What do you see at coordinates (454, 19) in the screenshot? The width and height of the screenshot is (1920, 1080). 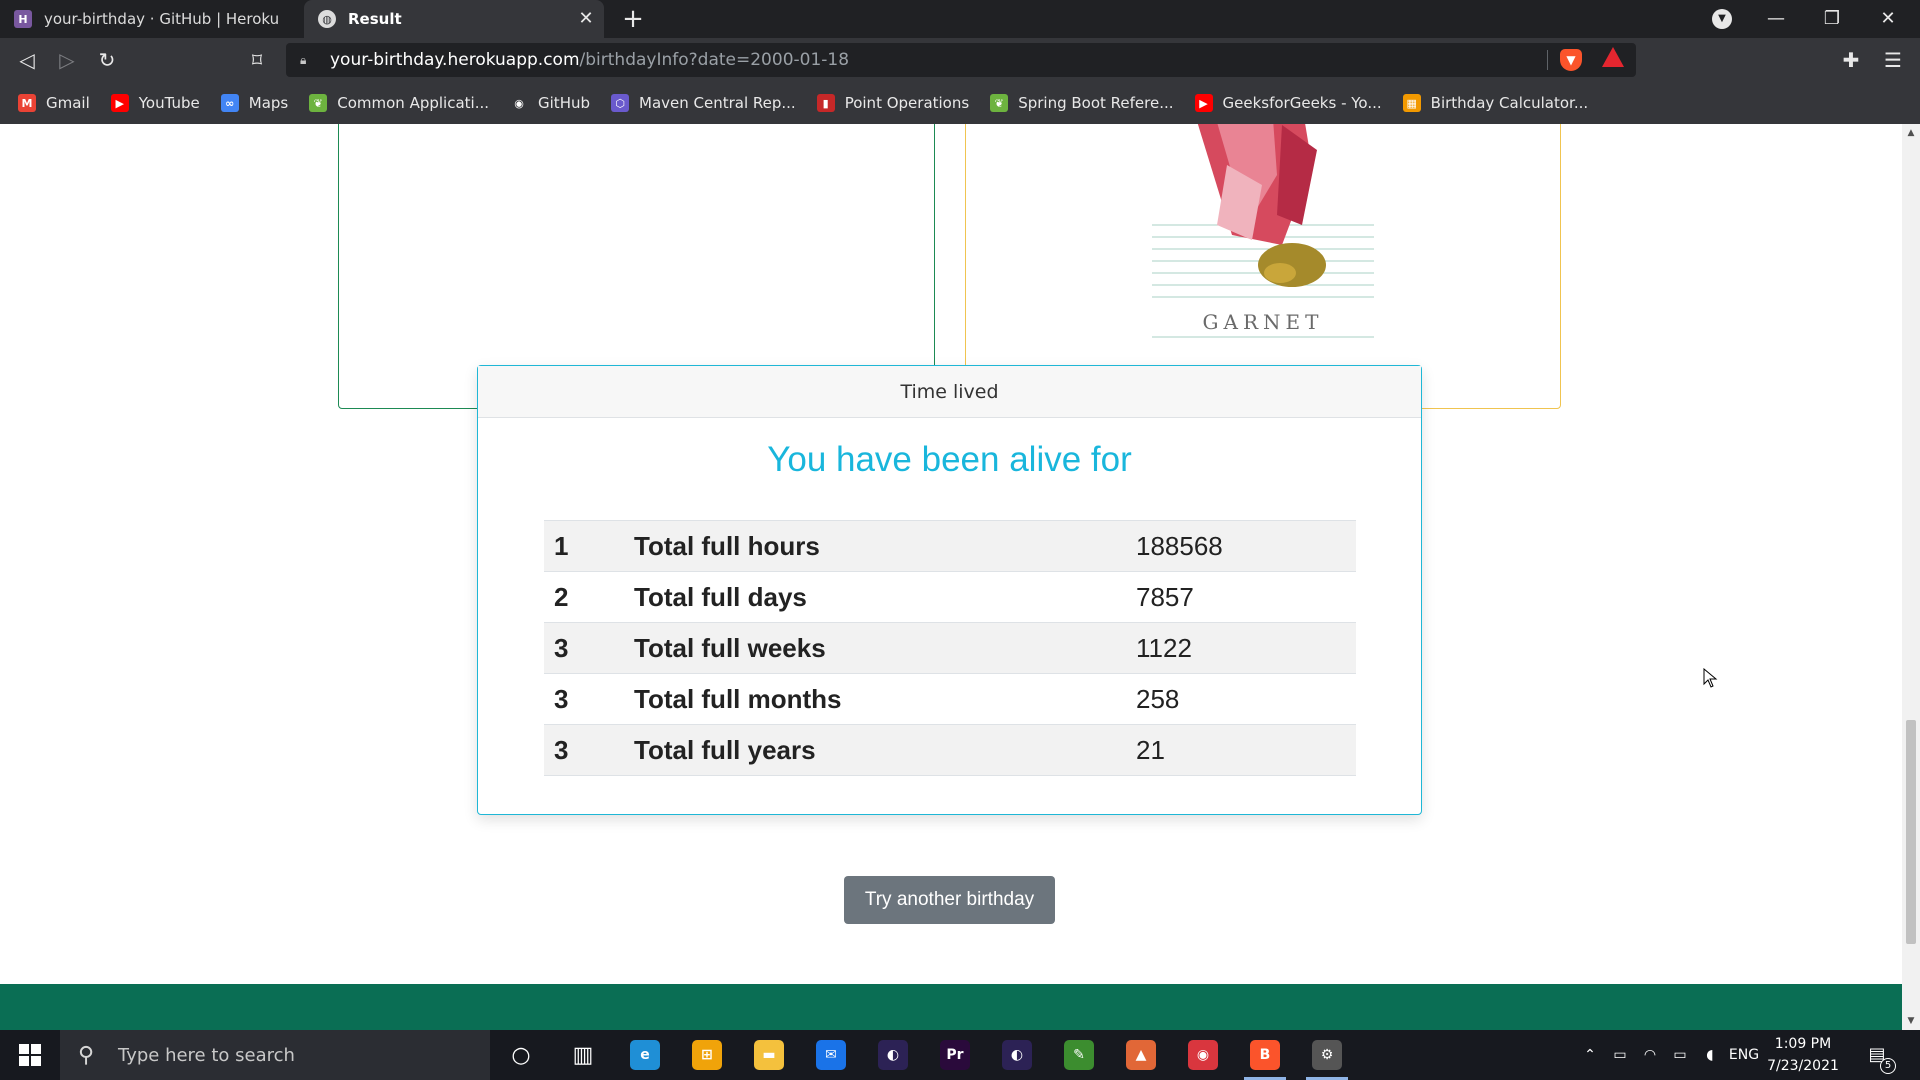 I see `tab-result: ◍ Result ✕` at bounding box center [454, 19].